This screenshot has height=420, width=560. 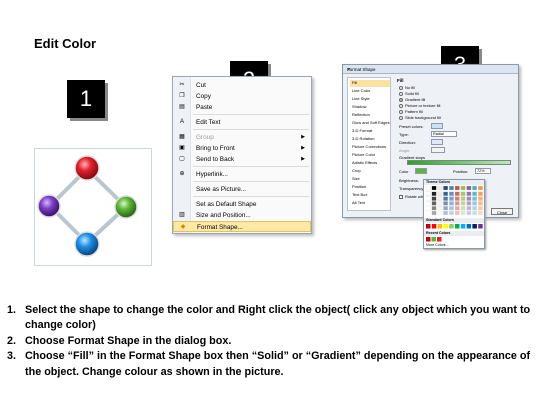 What do you see at coordinates (126, 207) in the screenshot?
I see `node-green` at bounding box center [126, 207].